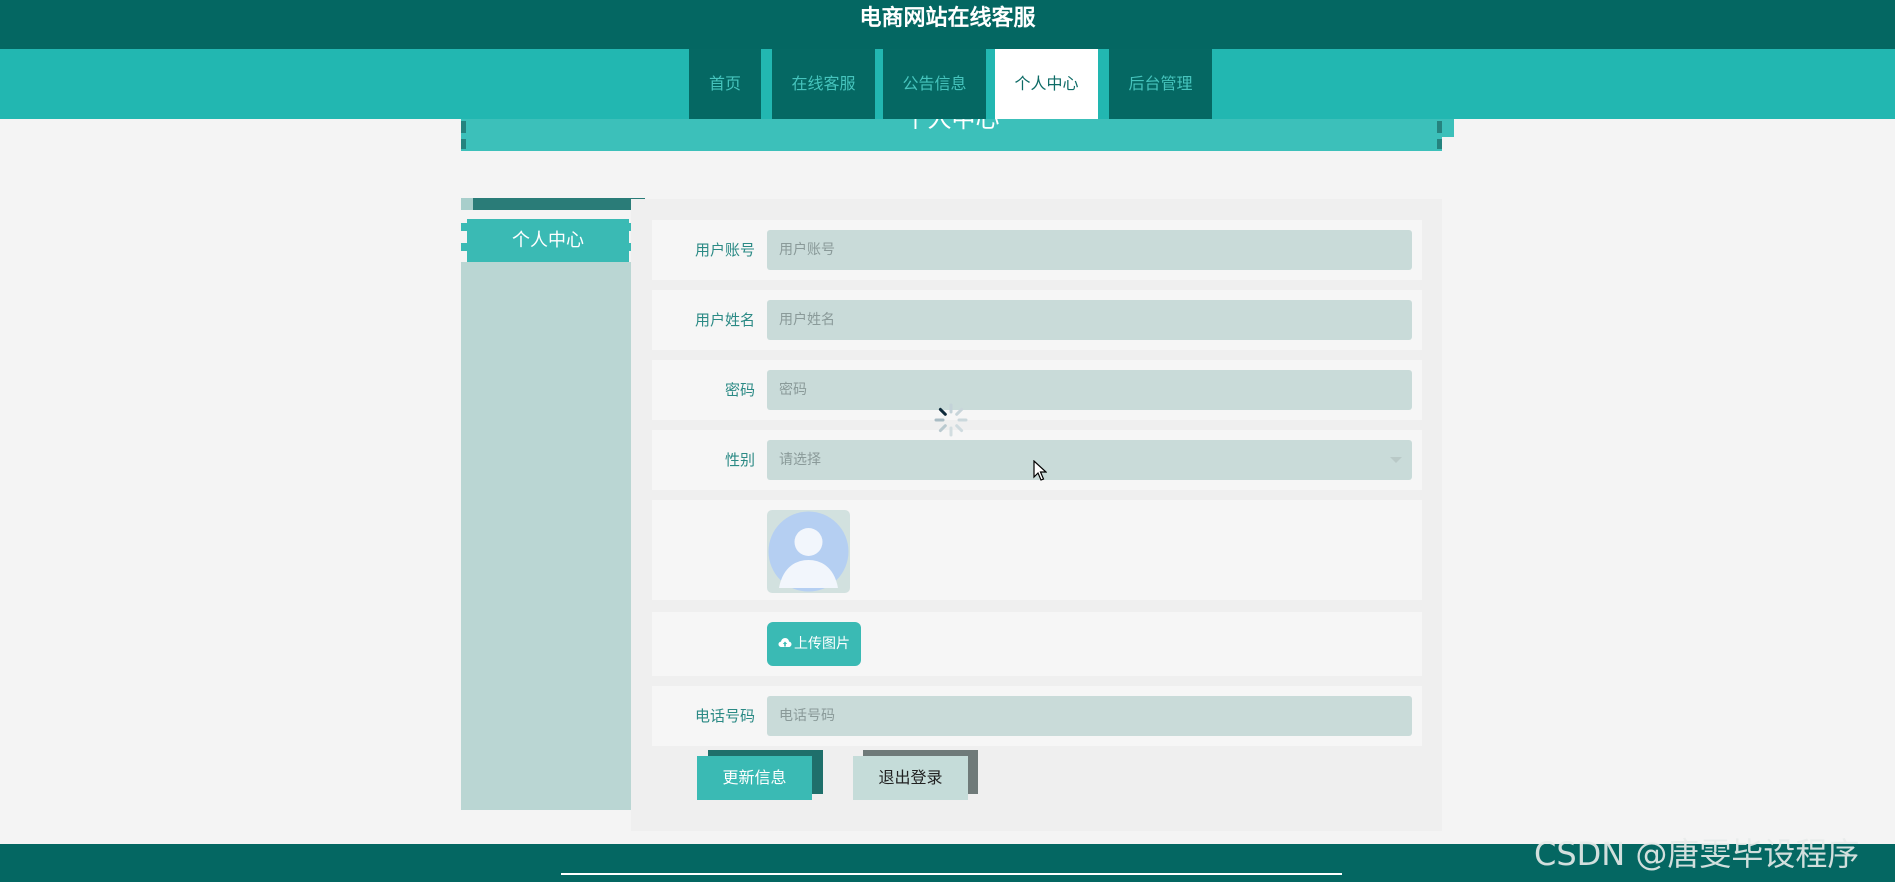 Image resolution: width=1895 pixels, height=882 pixels. Describe the element at coordinates (546, 536) in the screenshot. I see `sidebar-body` at that location.